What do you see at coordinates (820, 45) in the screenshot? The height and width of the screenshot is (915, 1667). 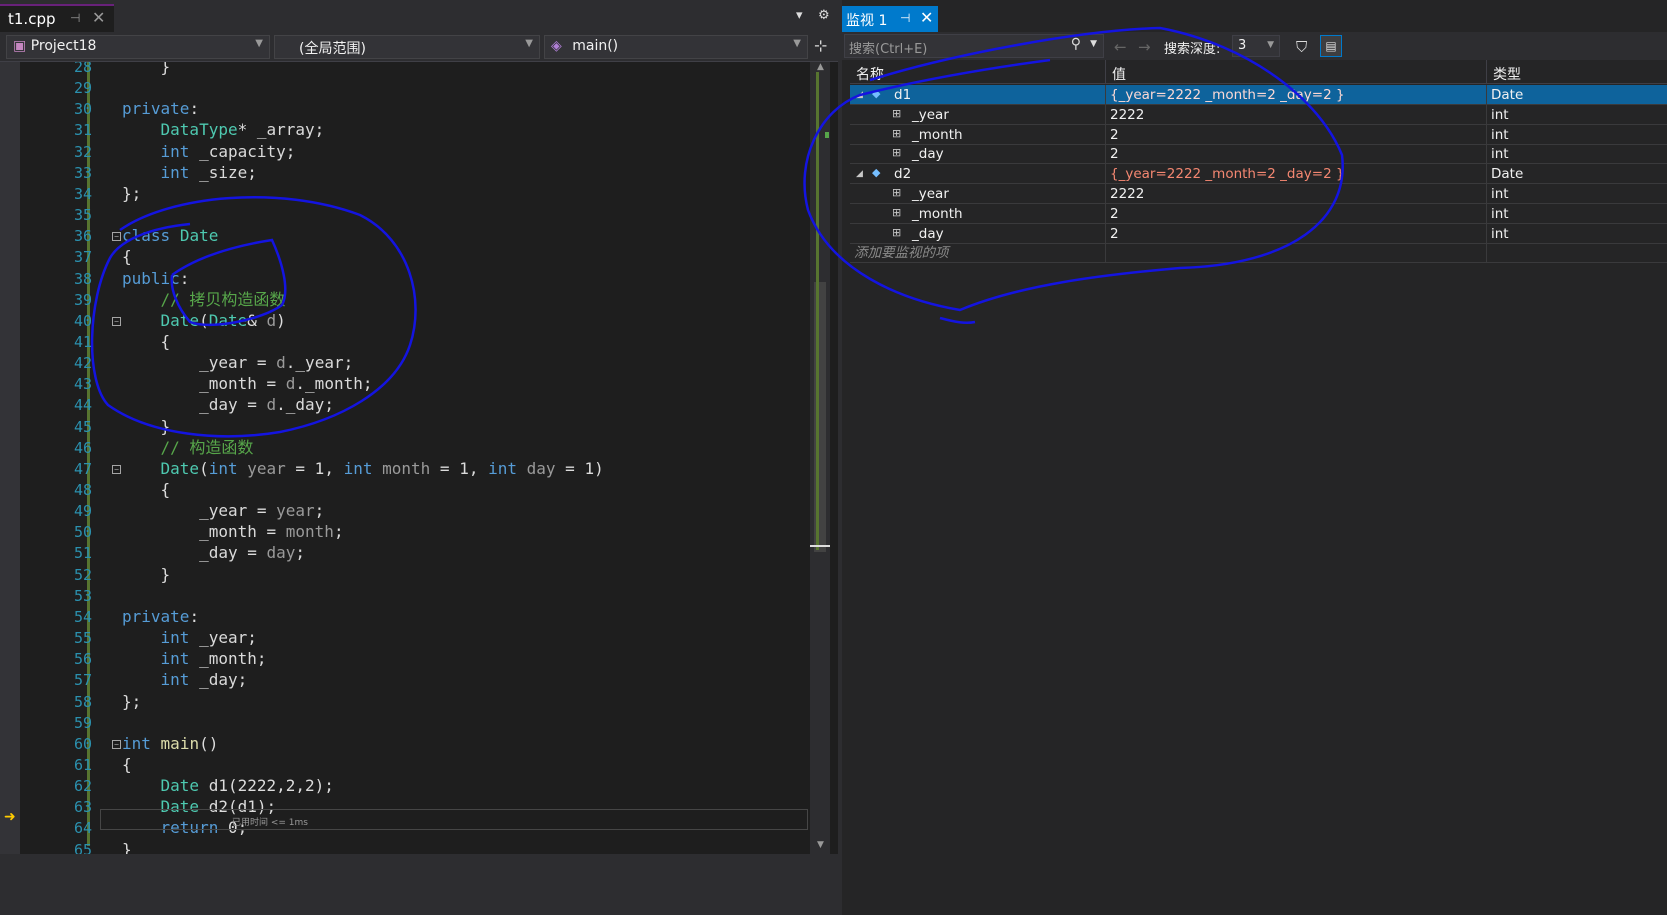 I see `split-icon: ⊹` at bounding box center [820, 45].